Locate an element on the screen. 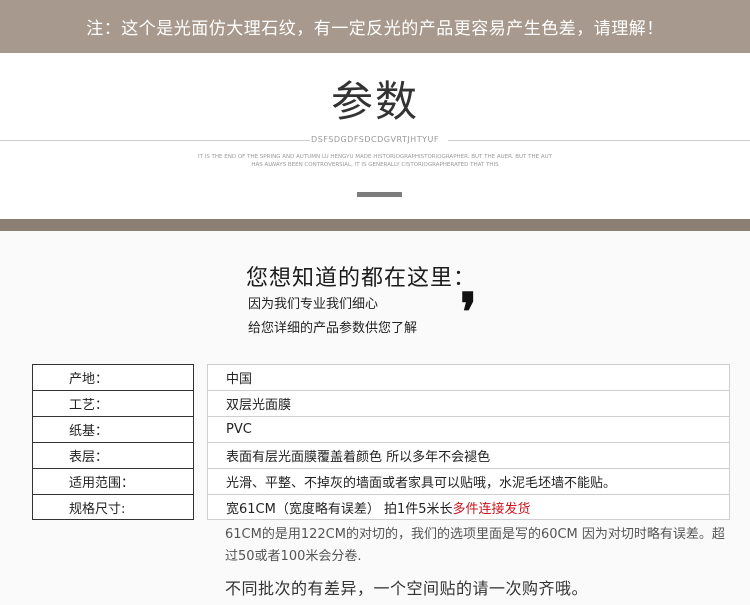 The height and width of the screenshot is (605, 750). spec-value: 表面有层光面膜覆盖着颜色 所以多年不会褪色 is located at coordinates (468, 455).